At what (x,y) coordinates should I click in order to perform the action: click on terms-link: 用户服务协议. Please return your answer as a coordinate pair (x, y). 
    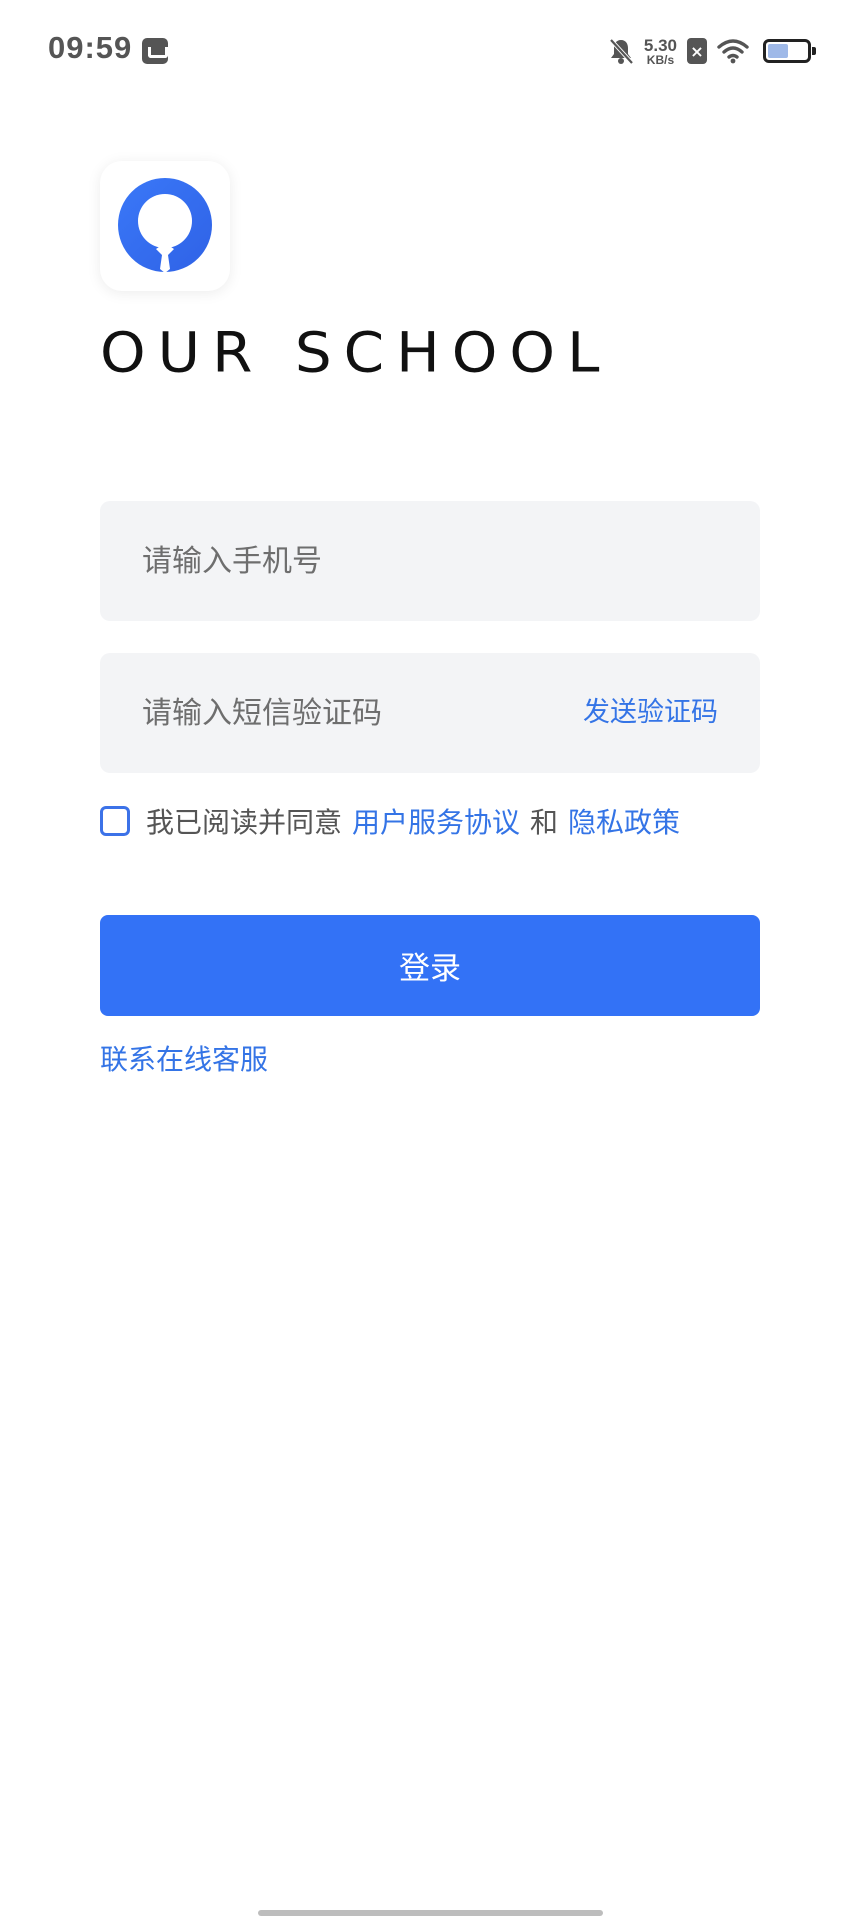
    Looking at the image, I should click on (436, 821).